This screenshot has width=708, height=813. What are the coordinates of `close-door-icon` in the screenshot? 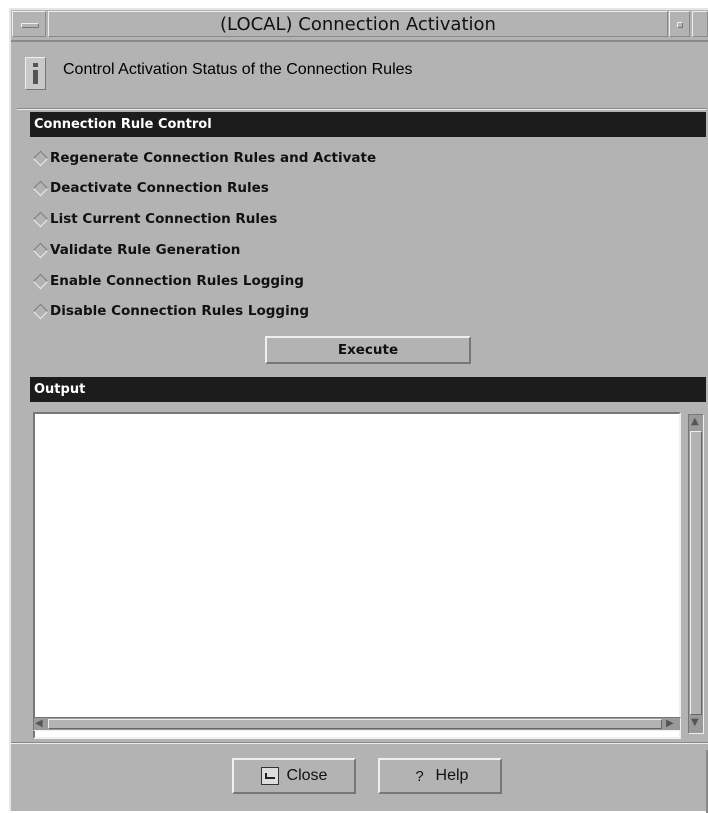 It's located at (269, 776).